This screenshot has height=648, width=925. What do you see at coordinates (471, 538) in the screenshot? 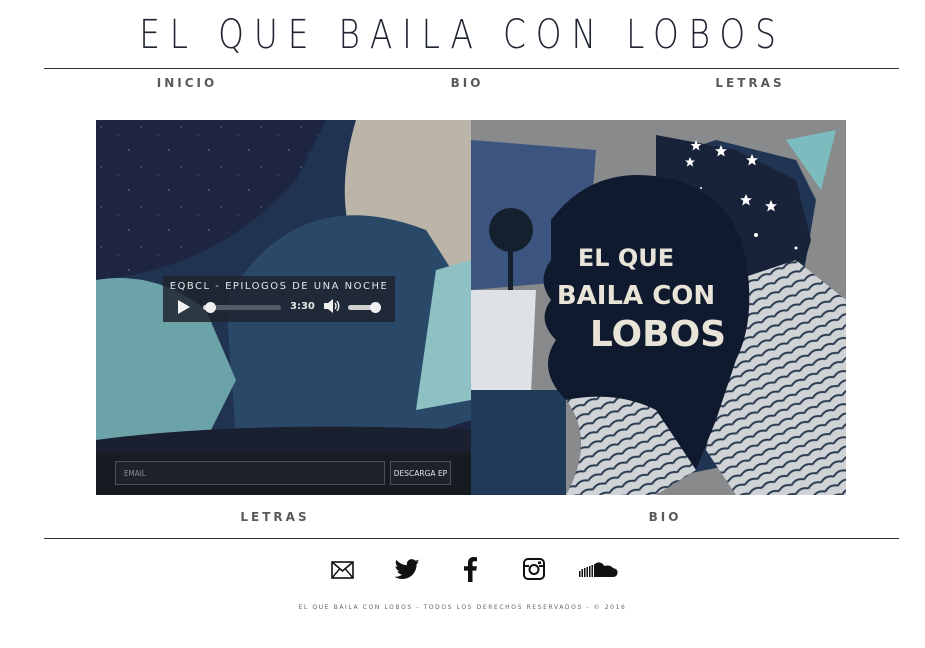
I see `footer-divider` at bounding box center [471, 538].